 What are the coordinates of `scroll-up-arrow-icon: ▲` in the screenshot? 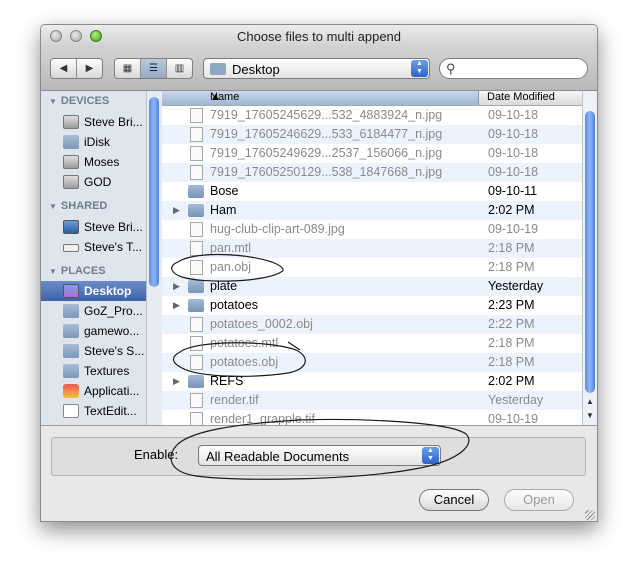 It's located at (590, 401).